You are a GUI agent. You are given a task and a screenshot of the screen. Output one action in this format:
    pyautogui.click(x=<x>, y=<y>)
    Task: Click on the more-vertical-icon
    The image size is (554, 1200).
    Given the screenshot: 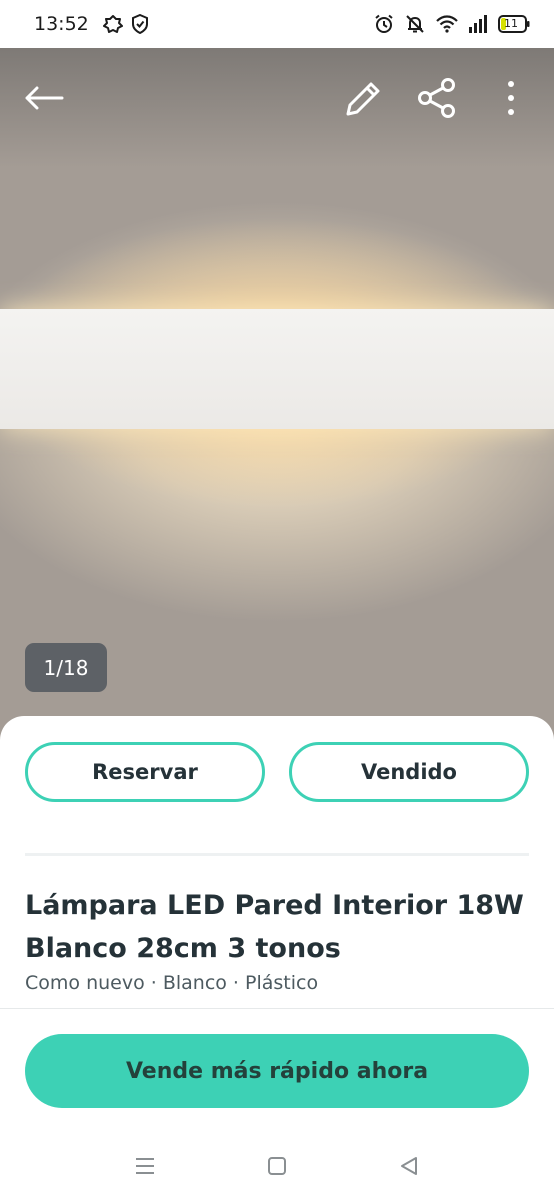 What is the action you would take?
    pyautogui.click(x=511, y=98)
    